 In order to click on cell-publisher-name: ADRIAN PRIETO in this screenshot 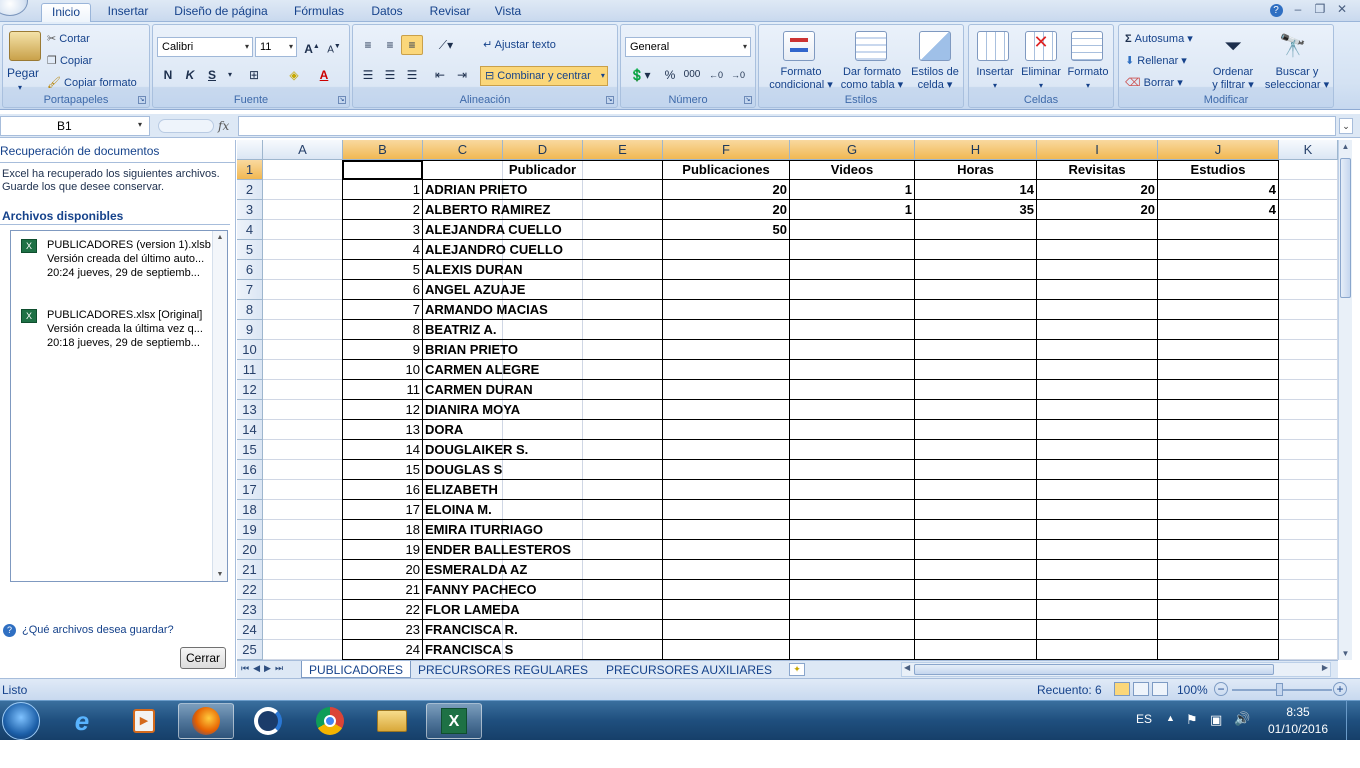, I will do `click(542, 190)`.